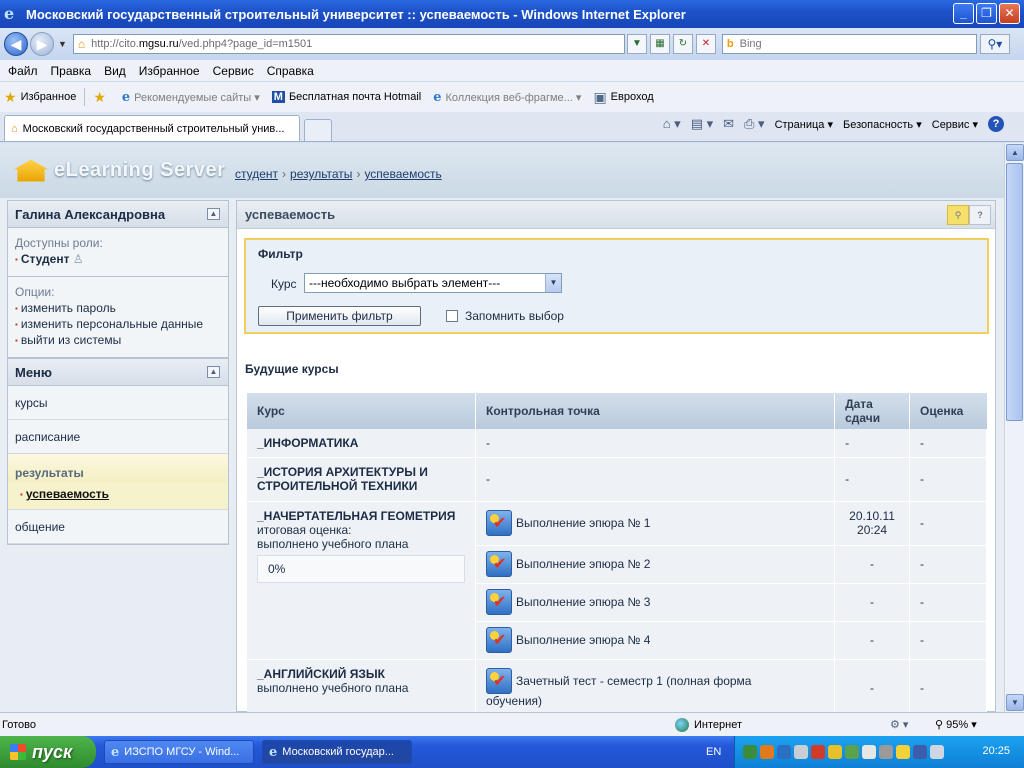 The image size is (1024, 768). What do you see at coordinates (23, 71) in the screenshot?
I see `menu-file: Файл` at bounding box center [23, 71].